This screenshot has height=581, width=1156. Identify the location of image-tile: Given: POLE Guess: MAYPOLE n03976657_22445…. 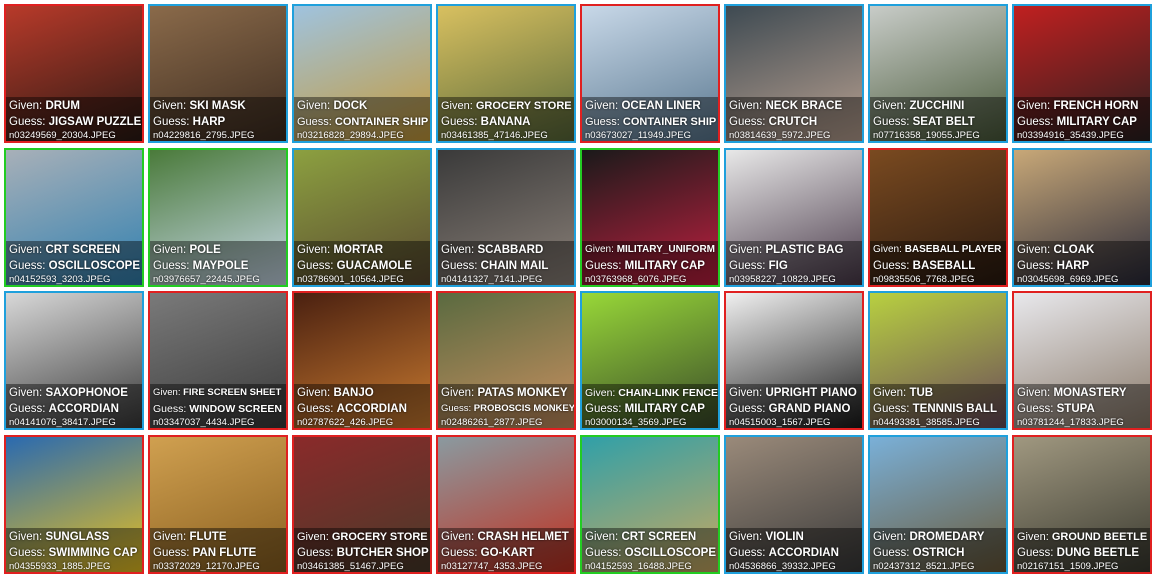
(218, 217).